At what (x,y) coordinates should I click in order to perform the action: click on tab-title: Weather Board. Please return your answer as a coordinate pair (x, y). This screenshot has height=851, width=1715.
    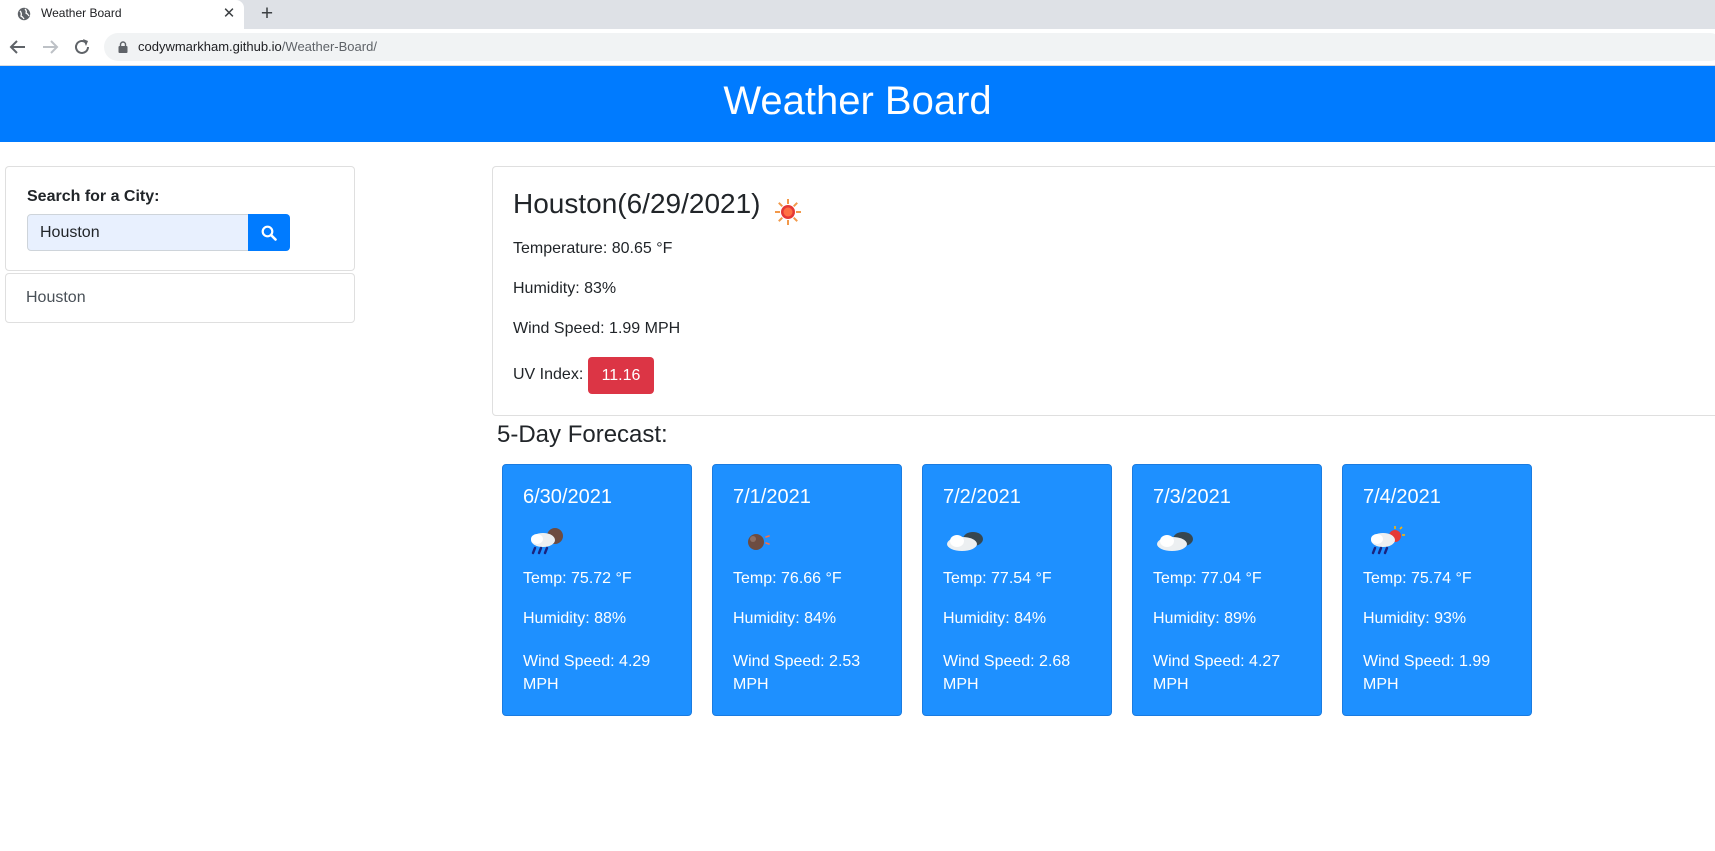
    Looking at the image, I should click on (81, 13).